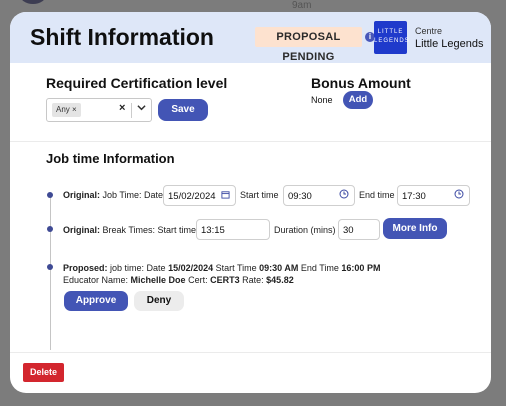 This screenshot has height=406, width=506. Describe the element at coordinates (225, 280) in the screenshot. I see `proposed-cert: CERT3` at that location.